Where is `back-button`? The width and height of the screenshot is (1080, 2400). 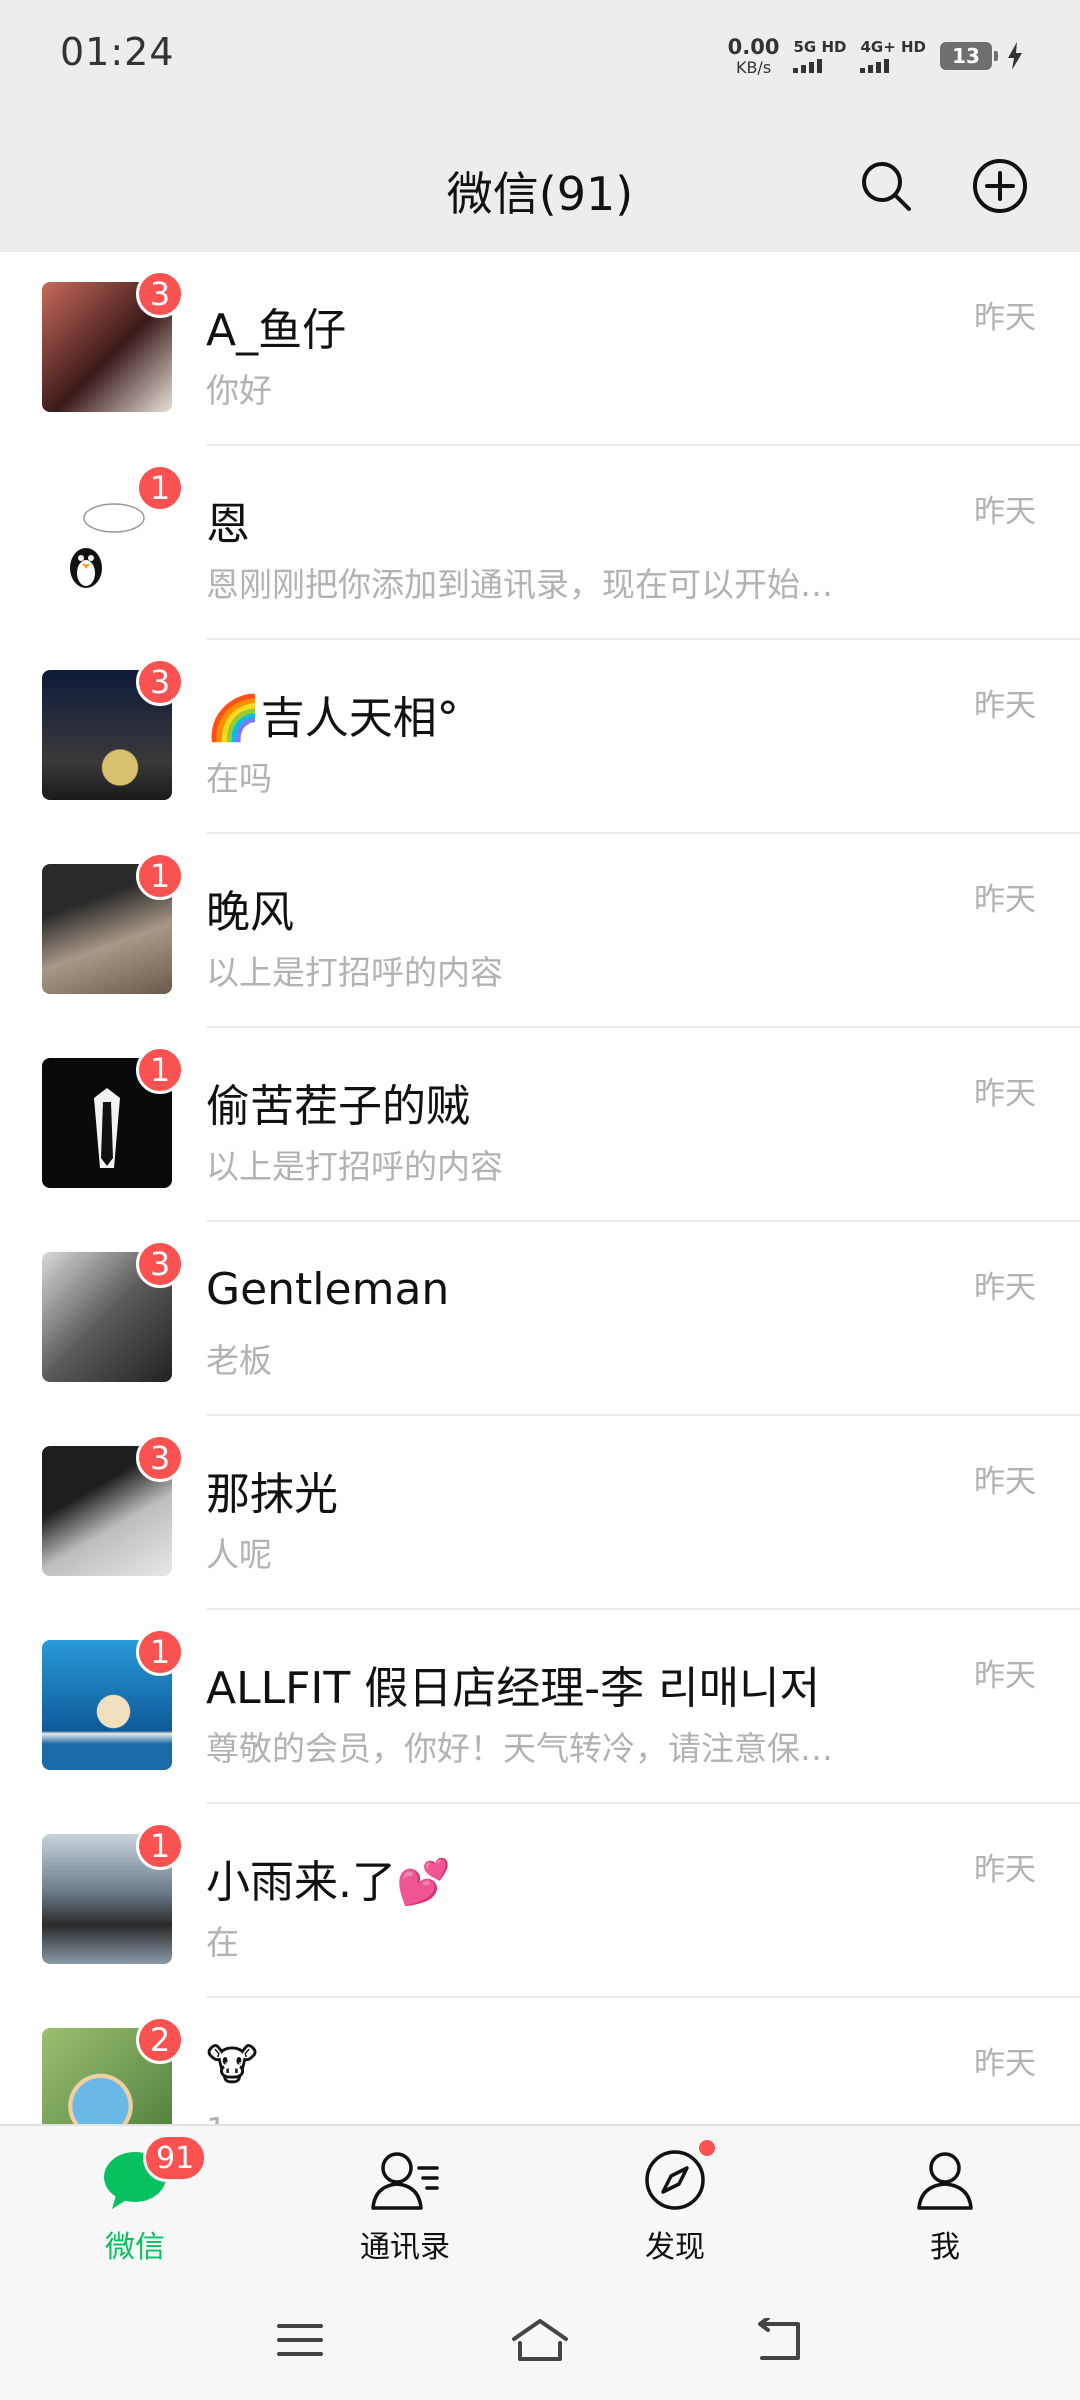 back-button is located at coordinates (780, 2340).